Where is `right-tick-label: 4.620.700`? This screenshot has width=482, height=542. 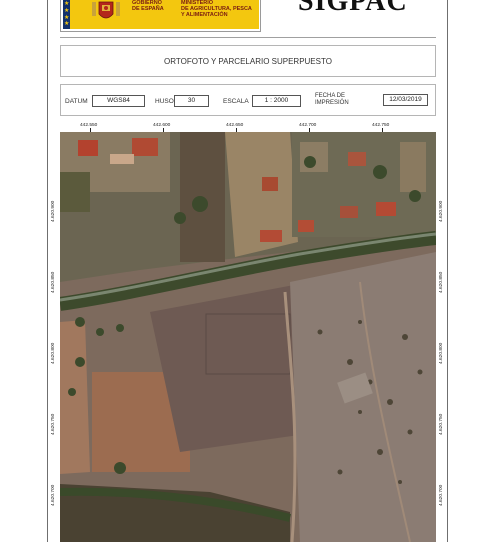
right-tick-label: 4.620.700 is located at coordinates (441, 495).